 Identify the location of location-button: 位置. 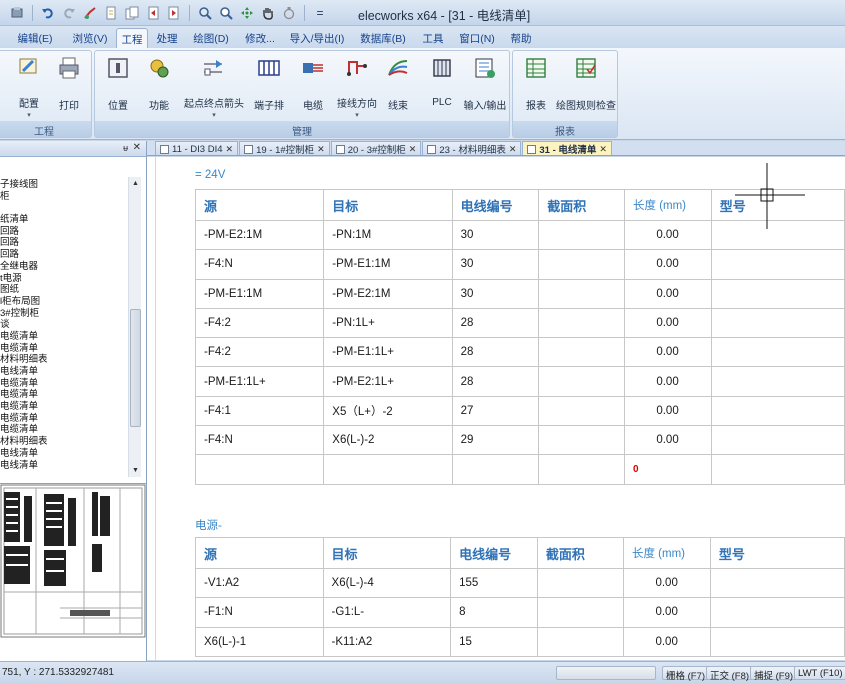
(118, 86).